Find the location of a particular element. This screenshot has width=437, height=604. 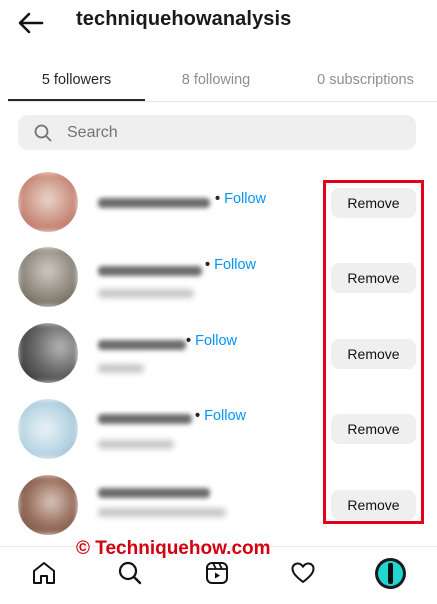

header-bar: techniquehowanalysis is located at coordinates (218, 24).